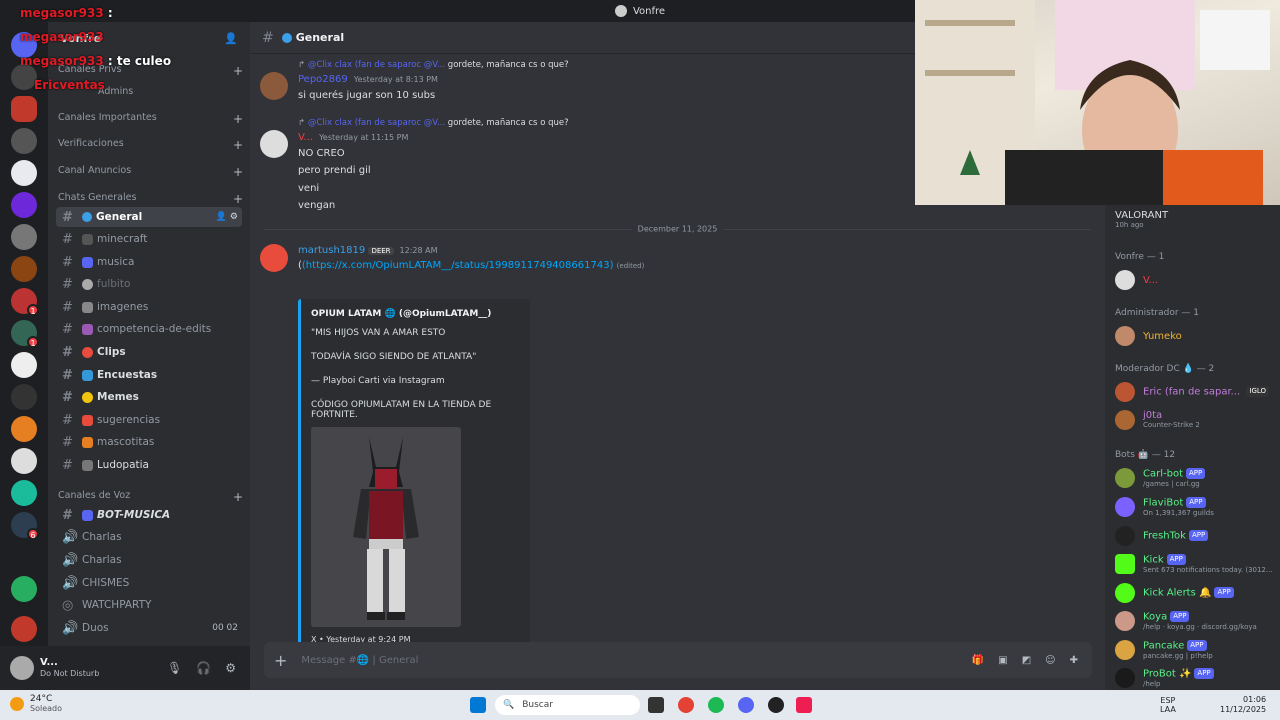 The width and height of the screenshot is (1280, 720). What do you see at coordinates (149, 420) in the screenshot?
I see `channel-sugerencias: # sugerencias` at bounding box center [149, 420].